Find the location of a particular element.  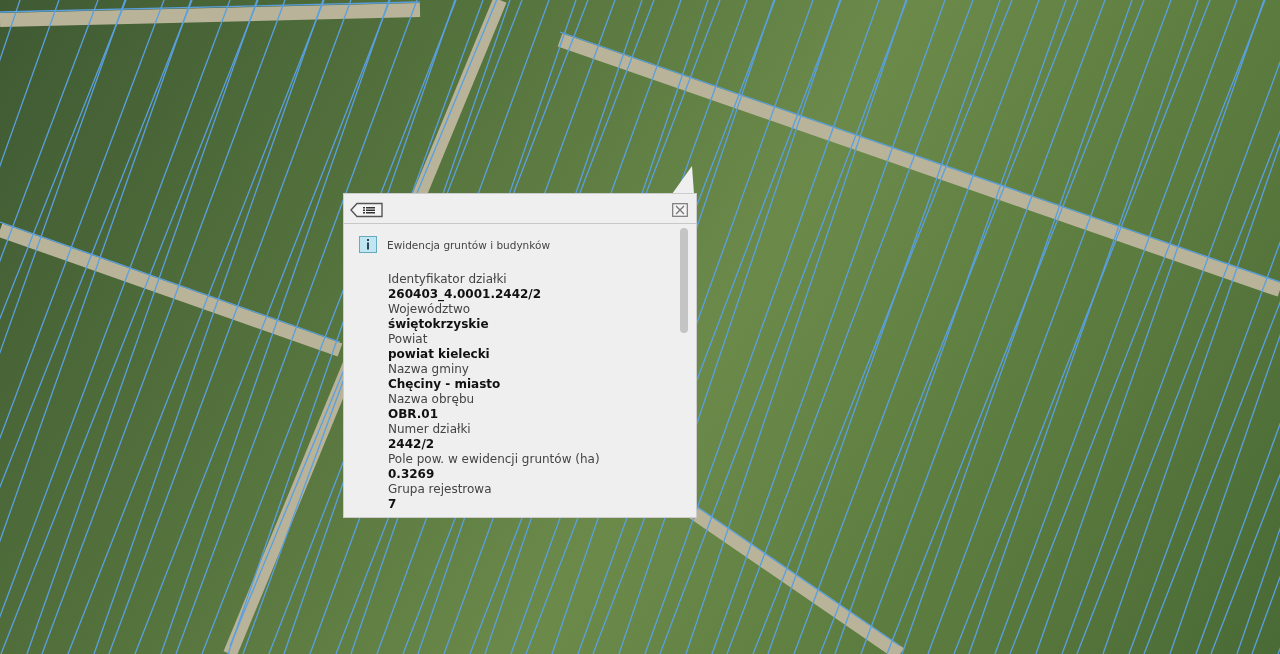

list-icon is located at coordinates (367, 210).